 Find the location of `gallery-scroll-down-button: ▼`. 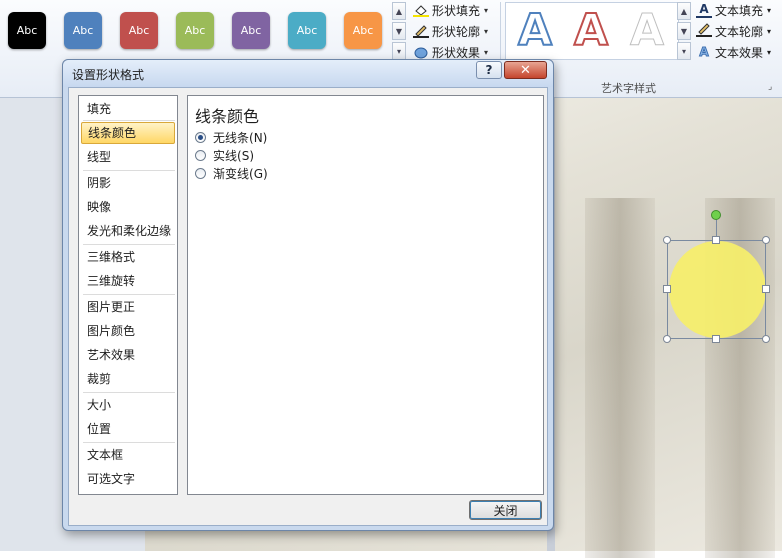

gallery-scroll-down-button: ▼ is located at coordinates (399, 31).